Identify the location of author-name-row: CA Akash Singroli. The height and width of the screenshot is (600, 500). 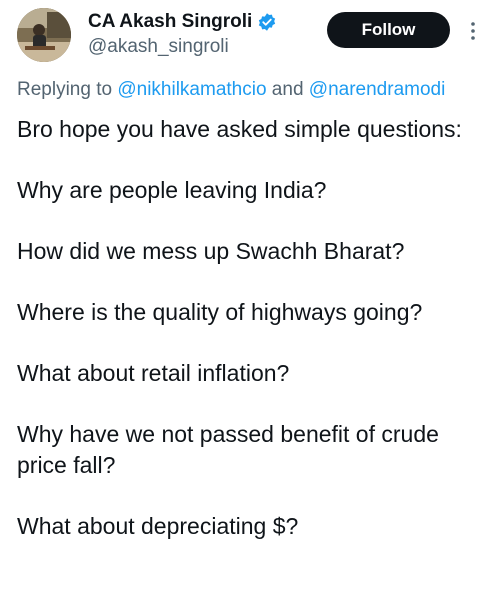
(182, 22).